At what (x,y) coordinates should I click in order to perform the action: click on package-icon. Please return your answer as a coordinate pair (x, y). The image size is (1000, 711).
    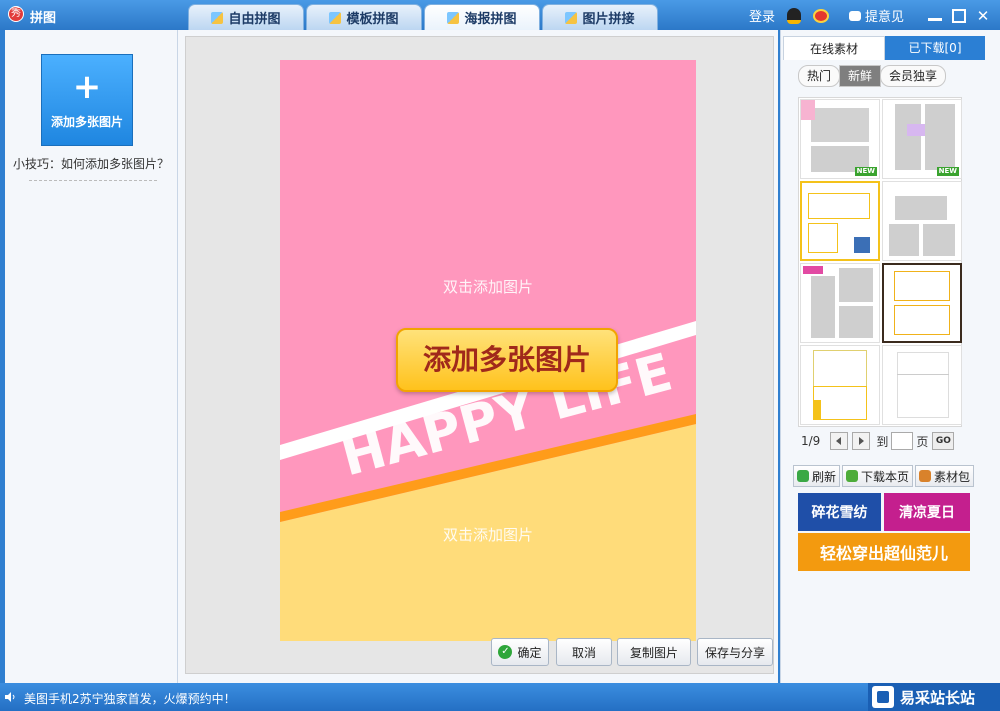
    Looking at the image, I should click on (925, 476).